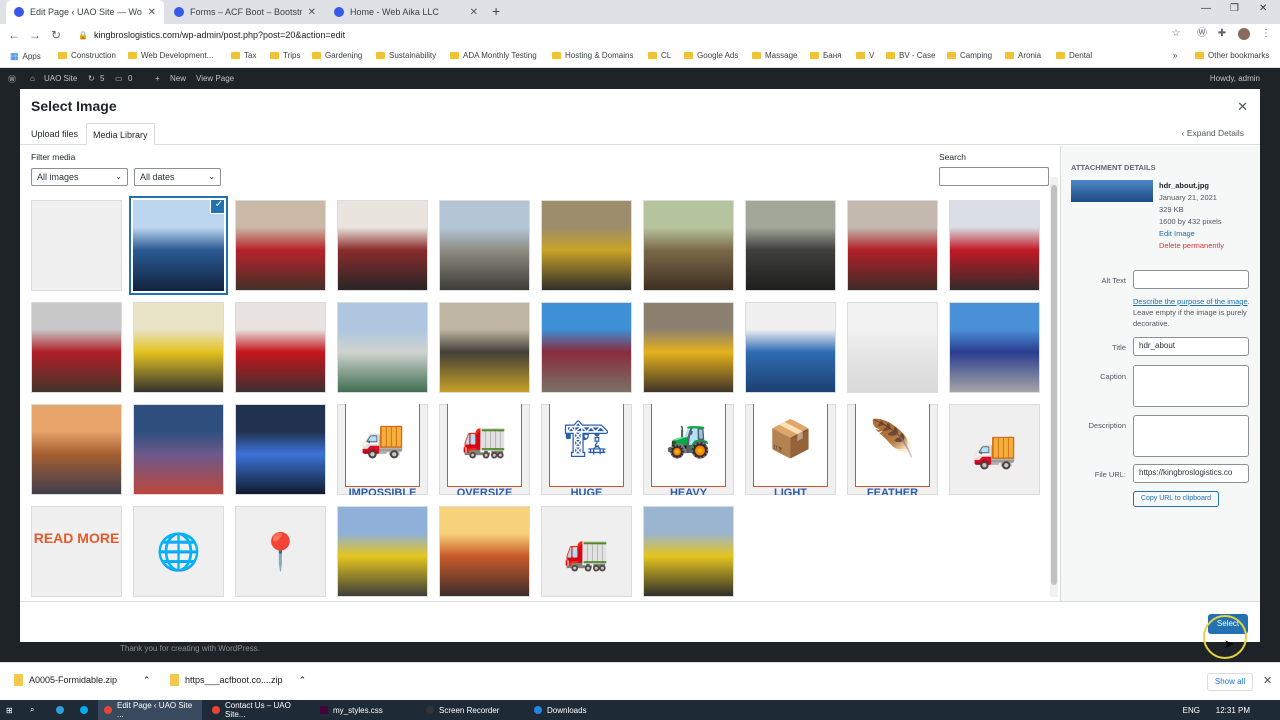 This screenshot has height=720, width=1280. I want to click on admin-view-page-link: View Page, so click(215, 78).